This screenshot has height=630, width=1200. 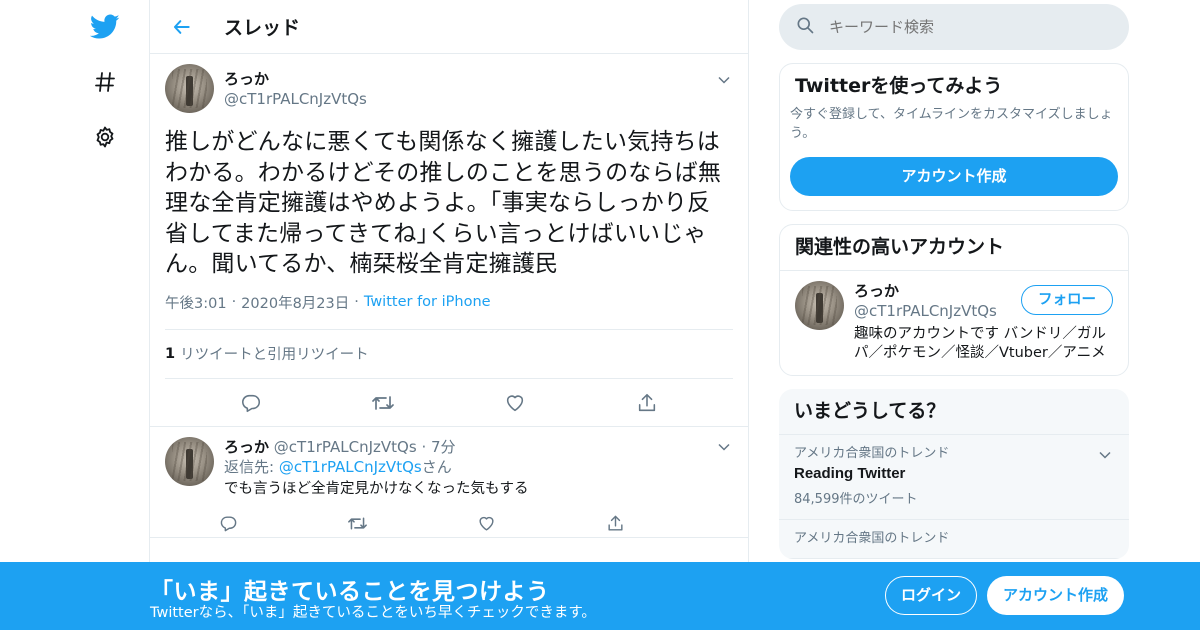 What do you see at coordinates (443, 447) in the screenshot?
I see `reply-time: 7分` at bounding box center [443, 447].